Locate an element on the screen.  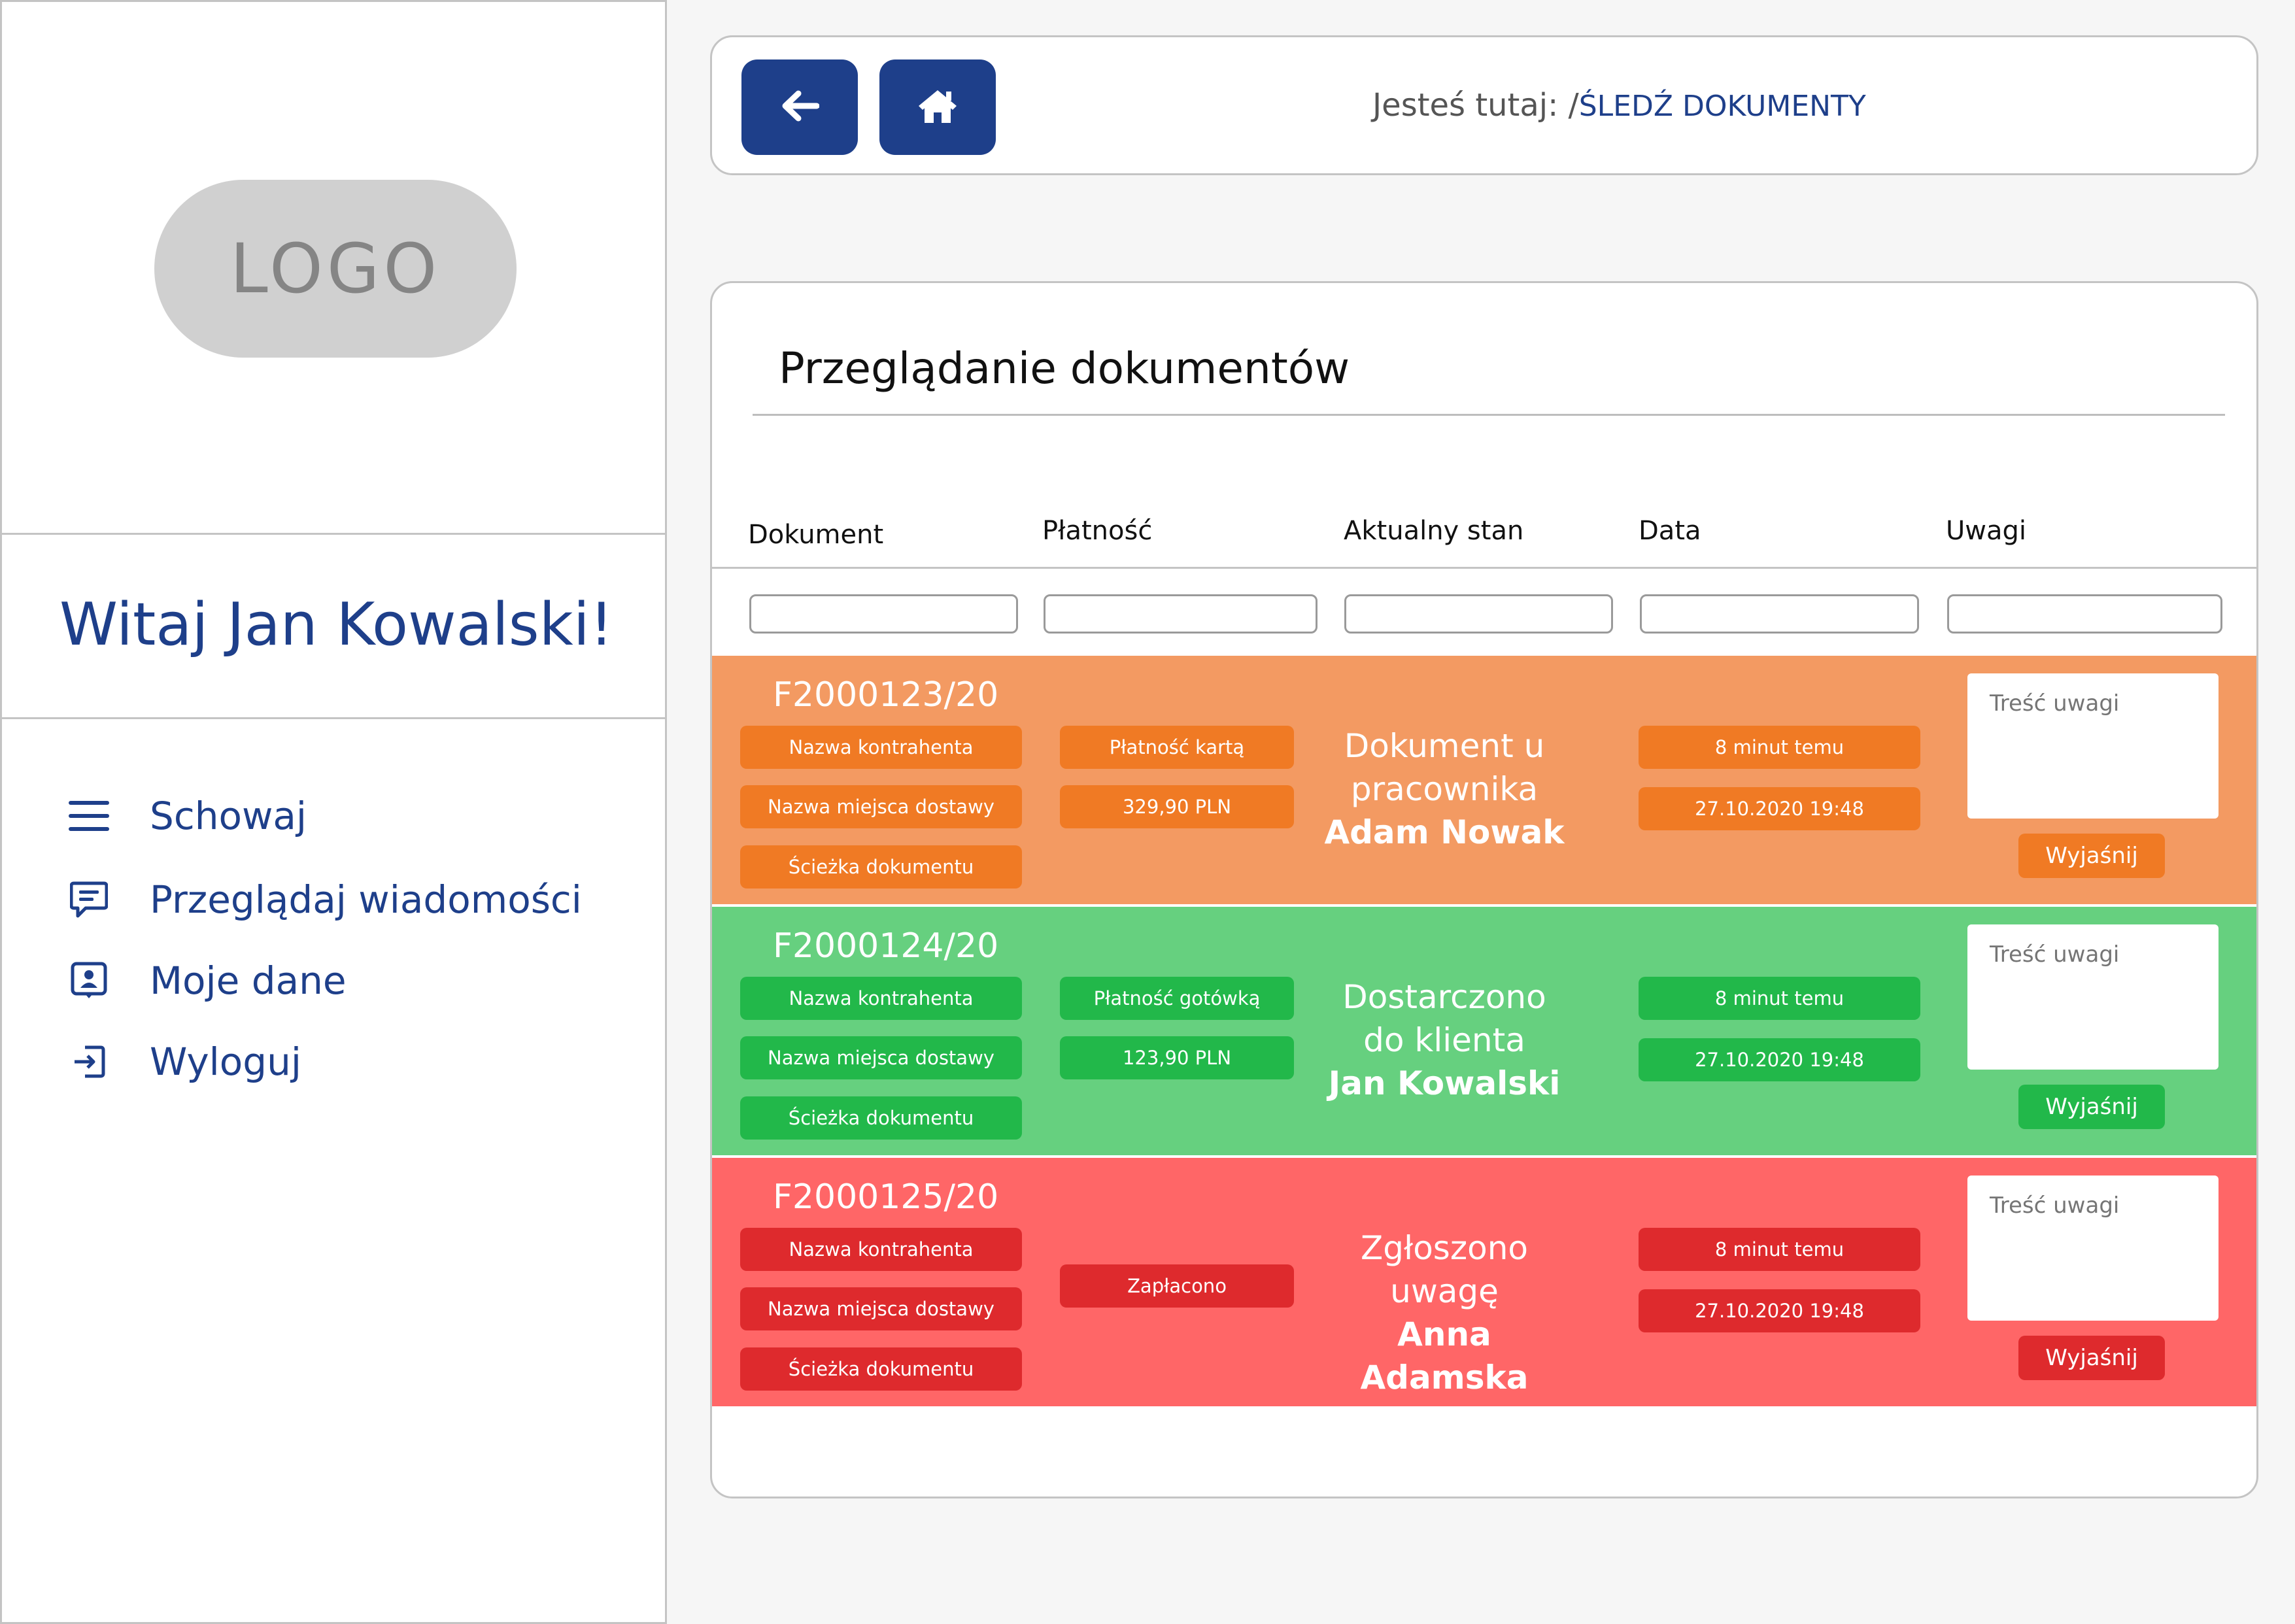
sidebar-item-logout: Wyloguj is located at coordinates (184, 1061).